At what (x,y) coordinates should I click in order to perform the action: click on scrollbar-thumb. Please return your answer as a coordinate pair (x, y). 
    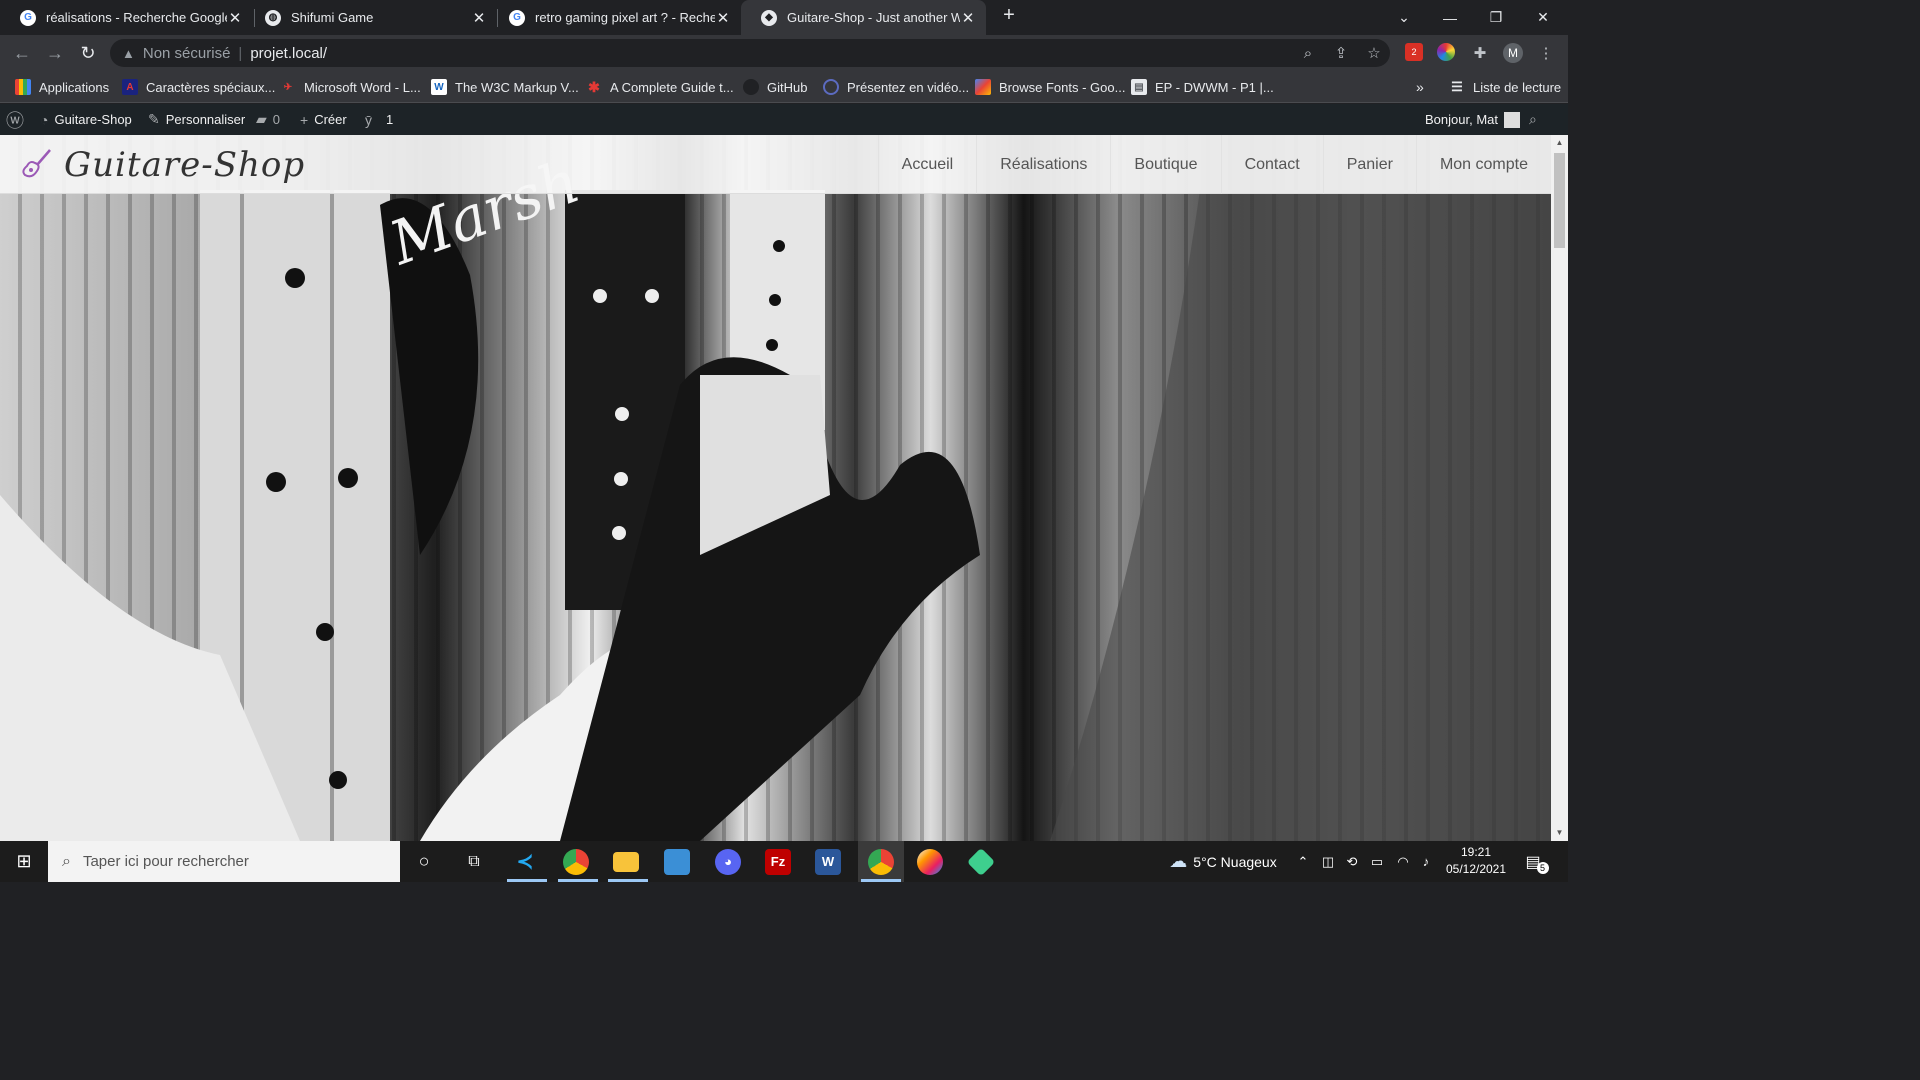
    Looking at the image, I should click on (1559, 200).